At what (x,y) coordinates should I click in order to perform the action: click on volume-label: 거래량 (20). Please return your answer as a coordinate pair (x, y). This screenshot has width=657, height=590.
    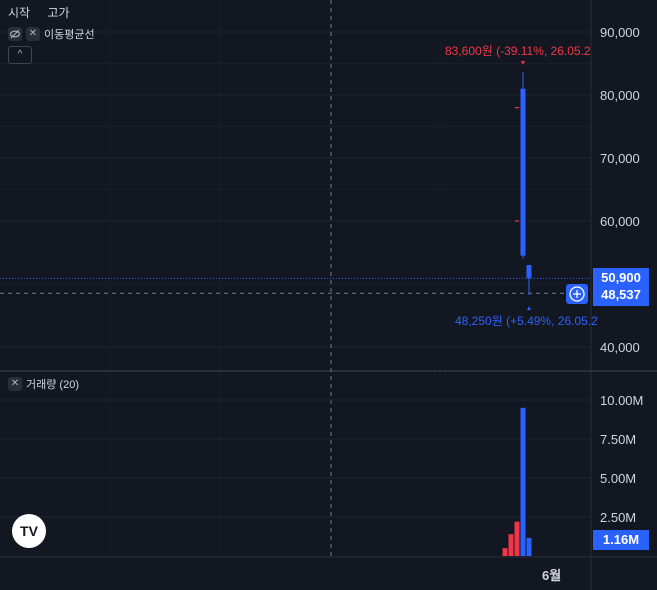
    Looking at the image, I should click on (52, 385).